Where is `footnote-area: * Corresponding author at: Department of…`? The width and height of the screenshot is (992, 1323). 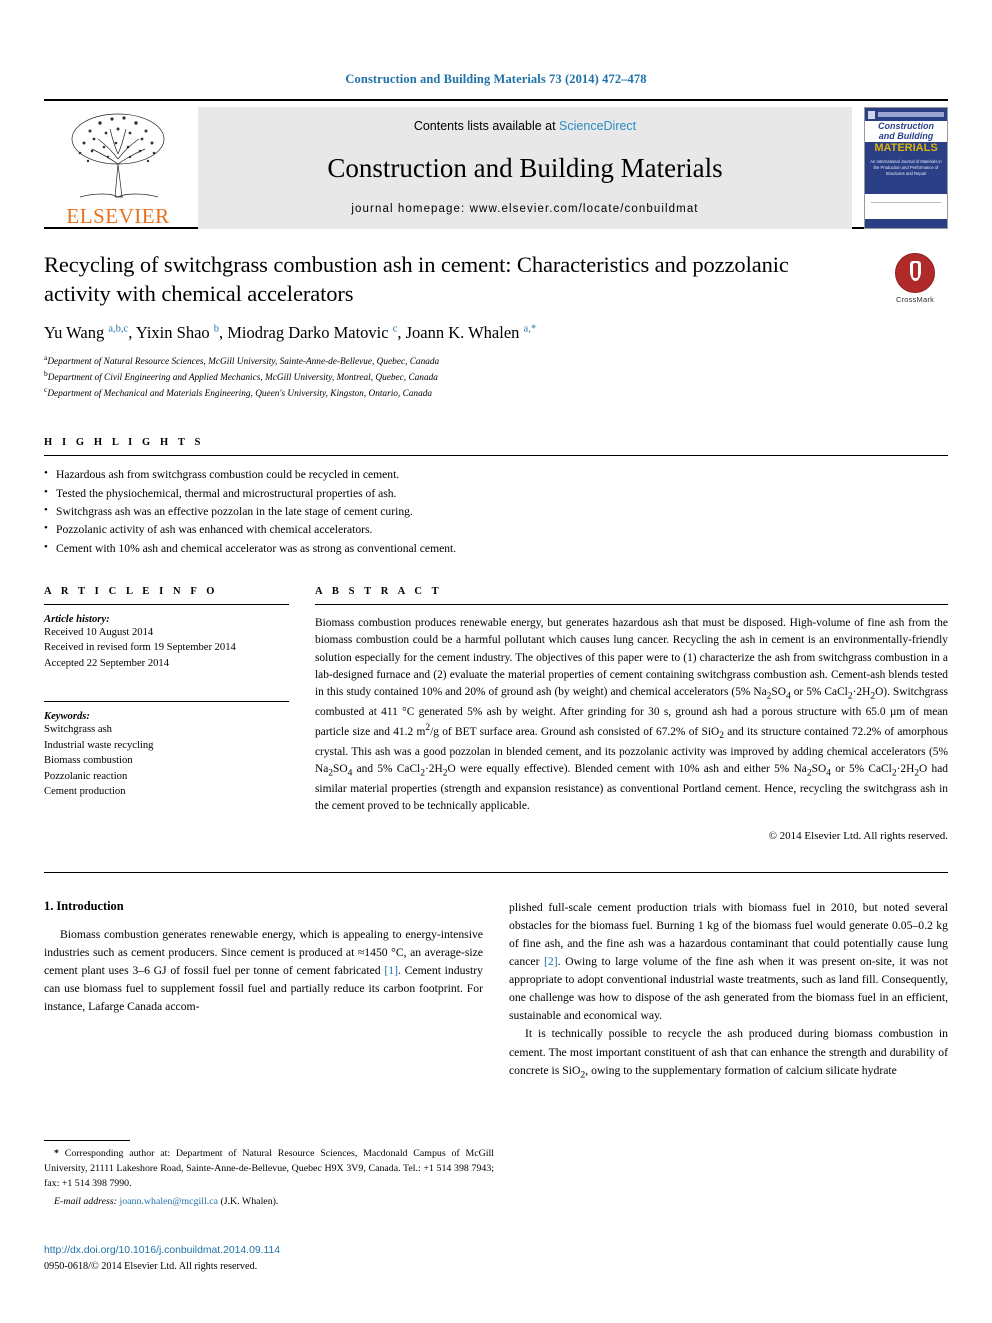 footnote-area: * Corresponding author at: Department of… is located at coordinates (269, 1174).